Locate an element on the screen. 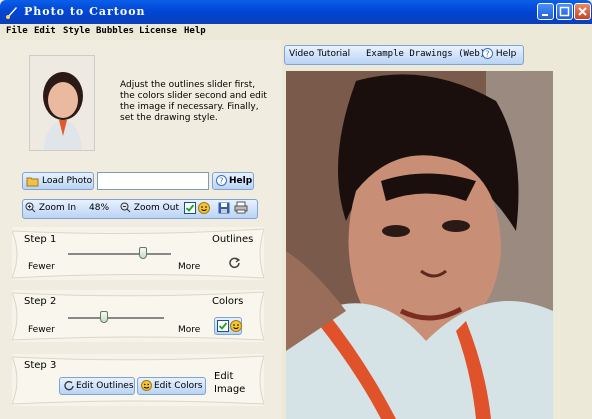 The height and width of the screenshot is (419, 592). colors-slider-track is located at coordinates (116, 318).